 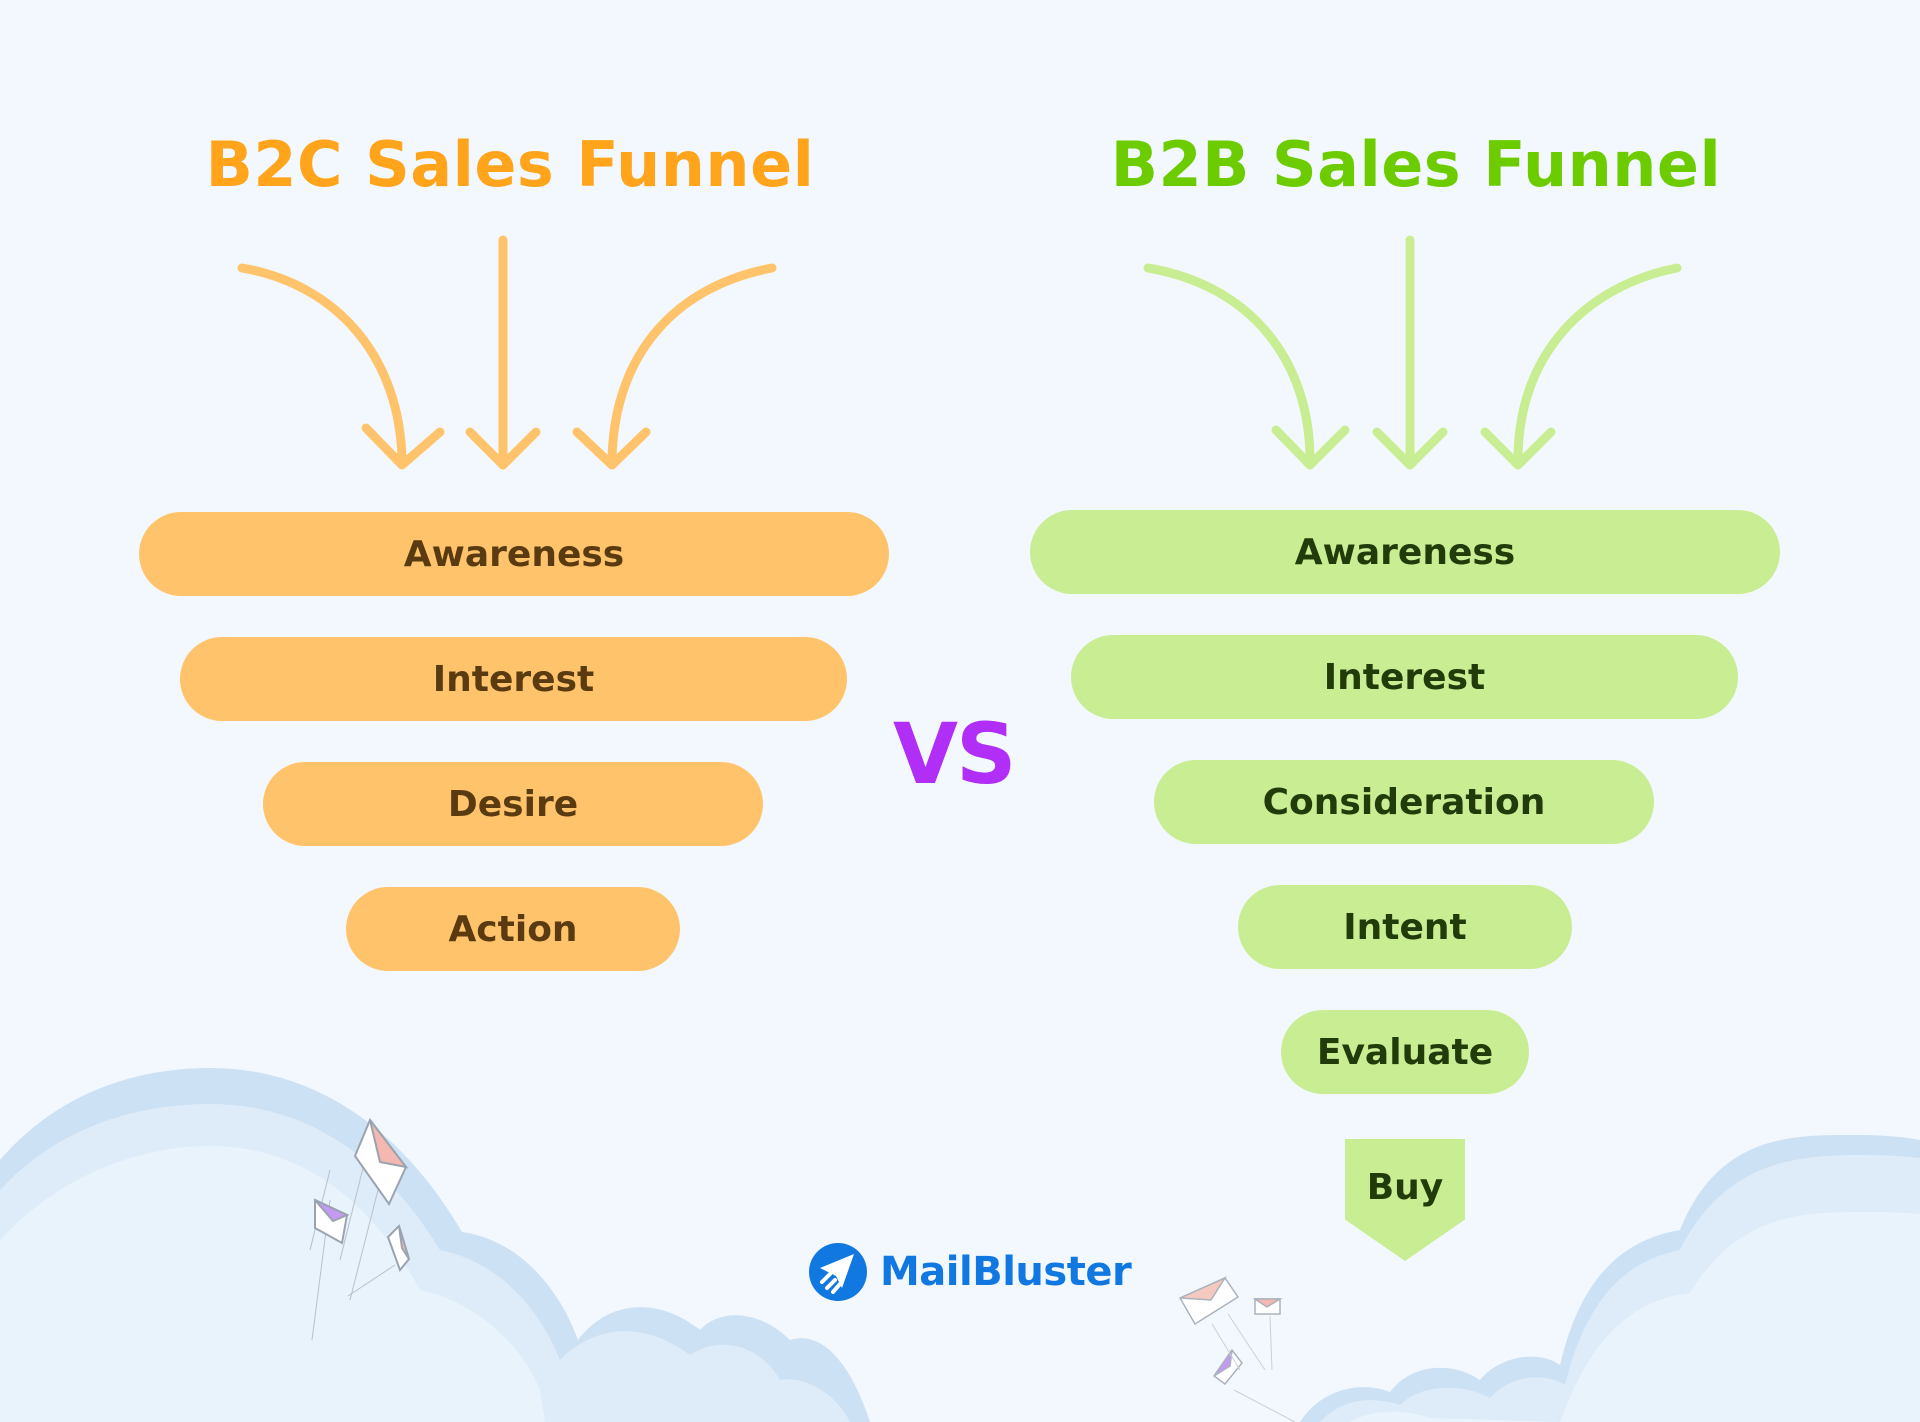 I want to click on paper-plane-icon, so click(x=838, y=1272).